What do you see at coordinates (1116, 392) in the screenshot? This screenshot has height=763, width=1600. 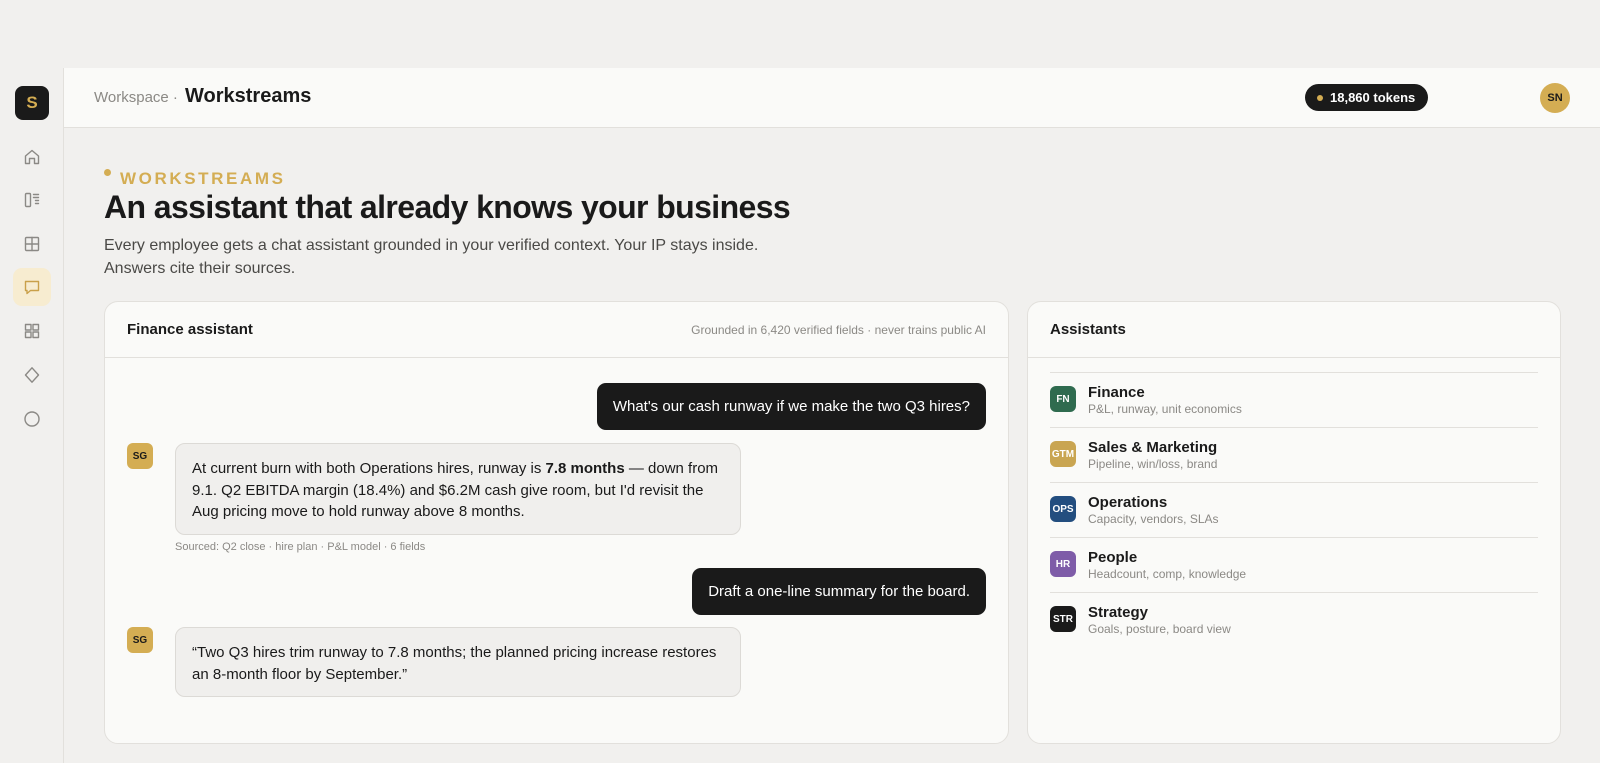 I see `assistant-name: Finance` at bounding box center [1116, 392].